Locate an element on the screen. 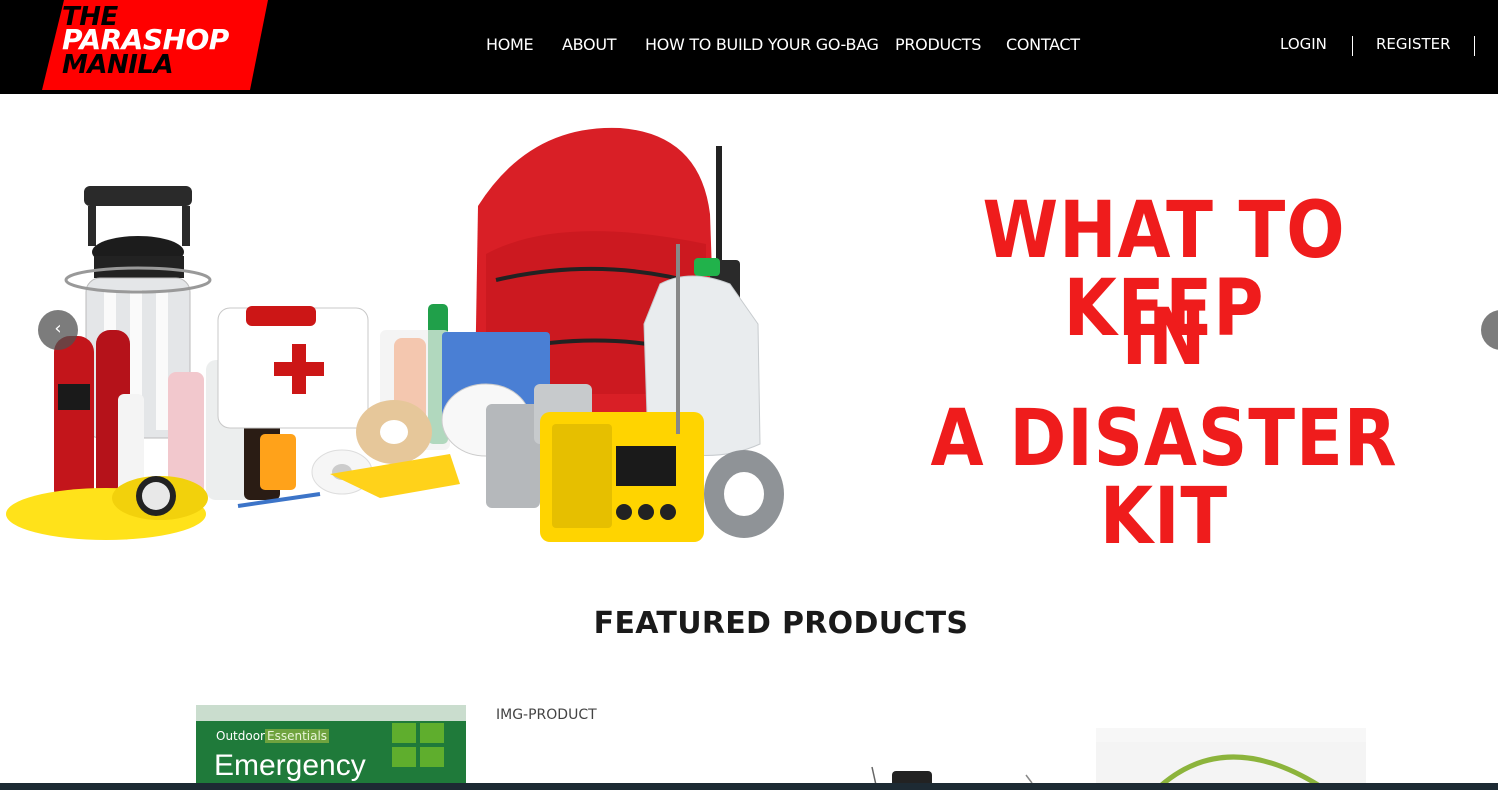 This screenshot has width=1498, height=790. page-bottom-bar is located at coordinates (749, 786).